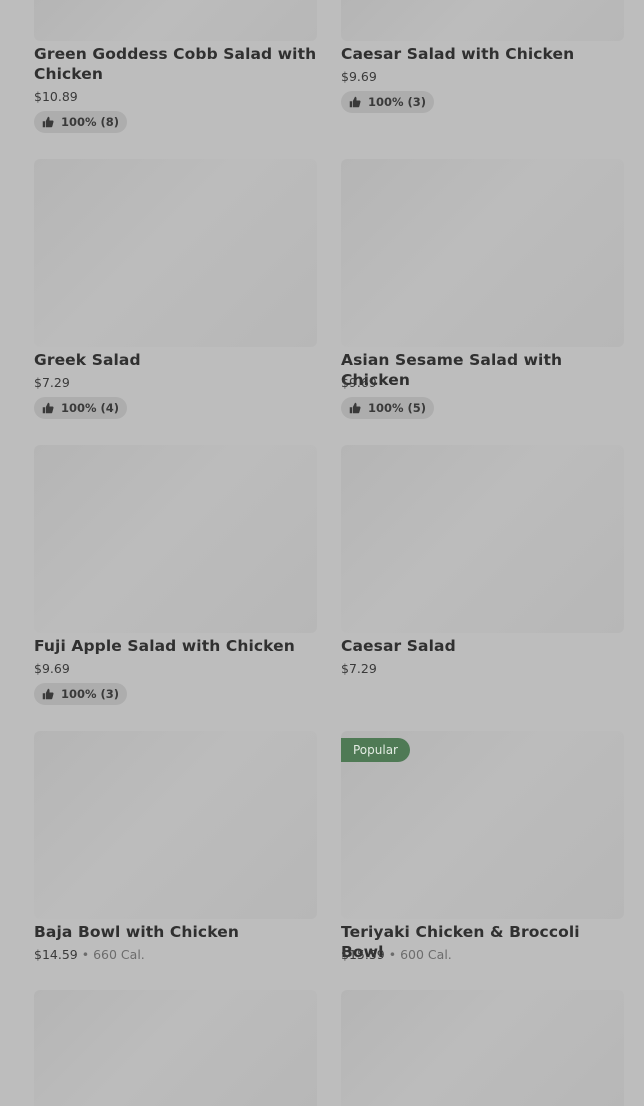  I want to click on item-name: Greek Salad, so click(87, 360).